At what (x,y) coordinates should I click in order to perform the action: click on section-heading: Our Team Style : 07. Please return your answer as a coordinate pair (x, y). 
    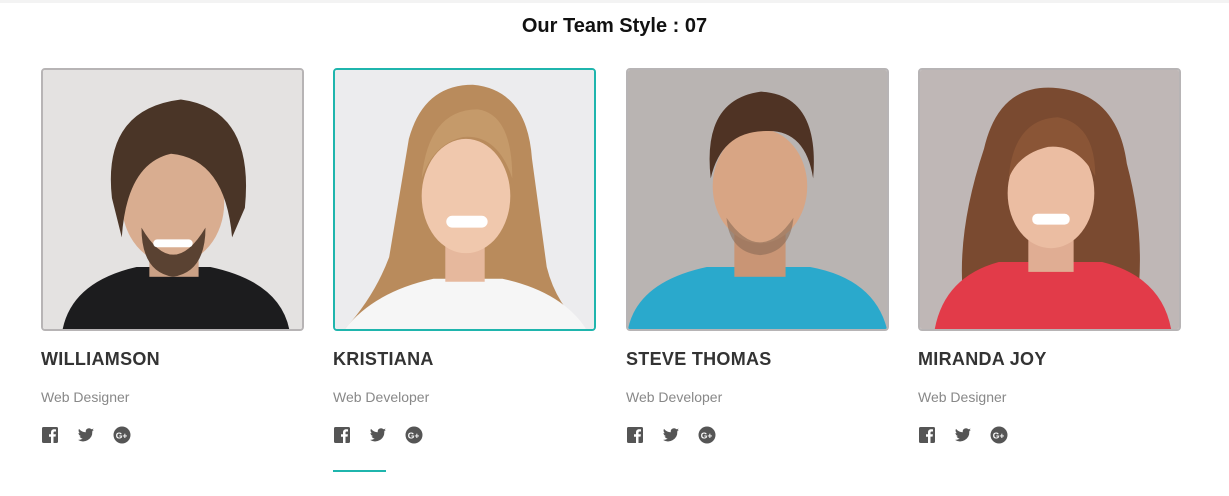
    Looking at the image, I should click on (614, 26).